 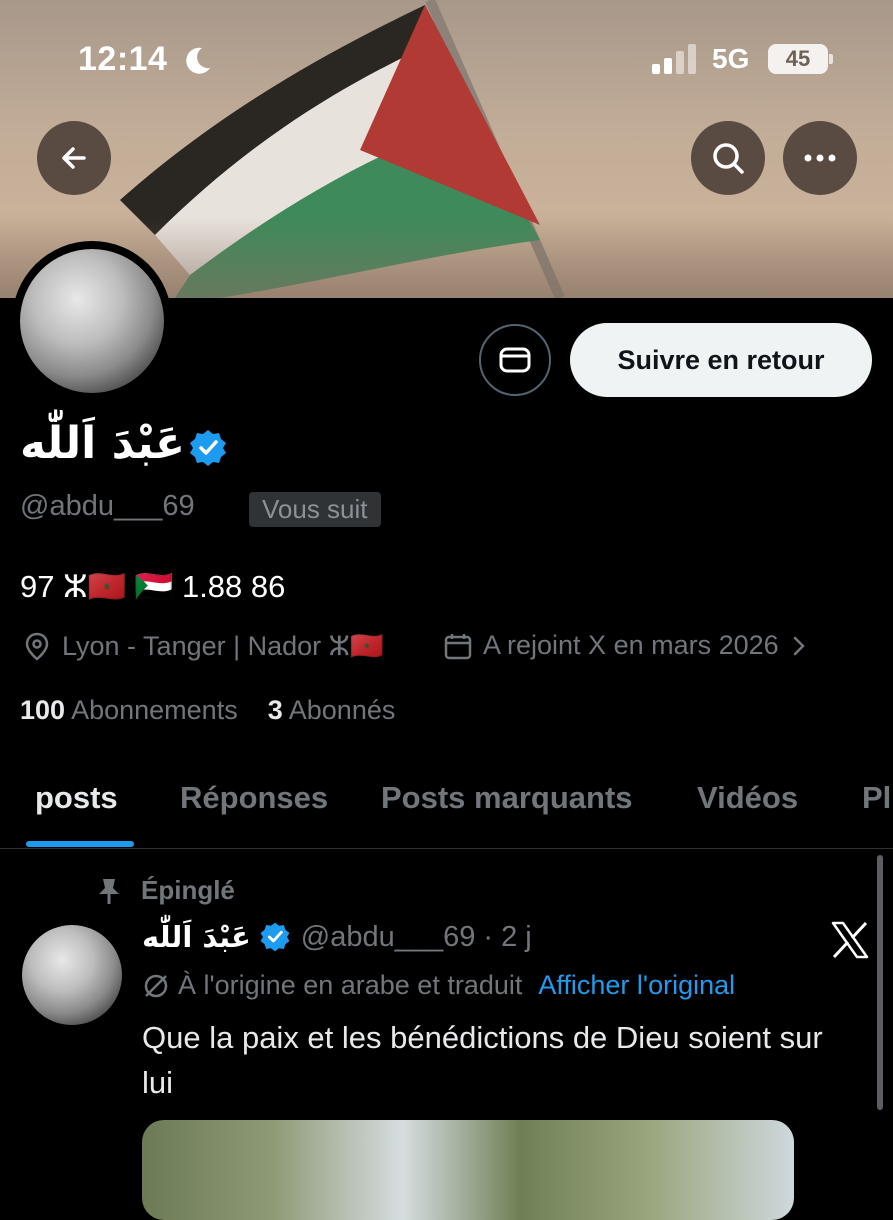 What do you see at coordinates (721, 360) in the screenshot?
I see `follow-back-button: Suivre en retour` at bounding box center [721, 360].